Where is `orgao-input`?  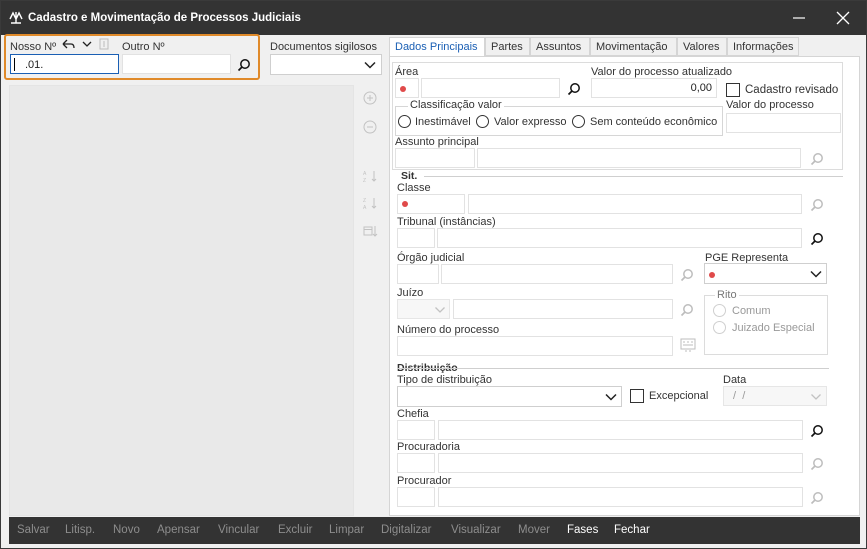
orgao-input is located at coordinates (557, 274).